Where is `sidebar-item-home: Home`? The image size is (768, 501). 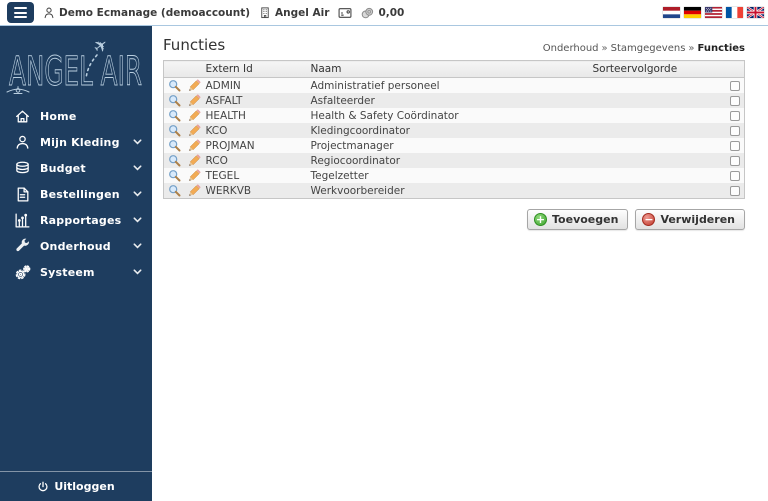 sidebar-item-home: Home is located at coordinates (76, 116).